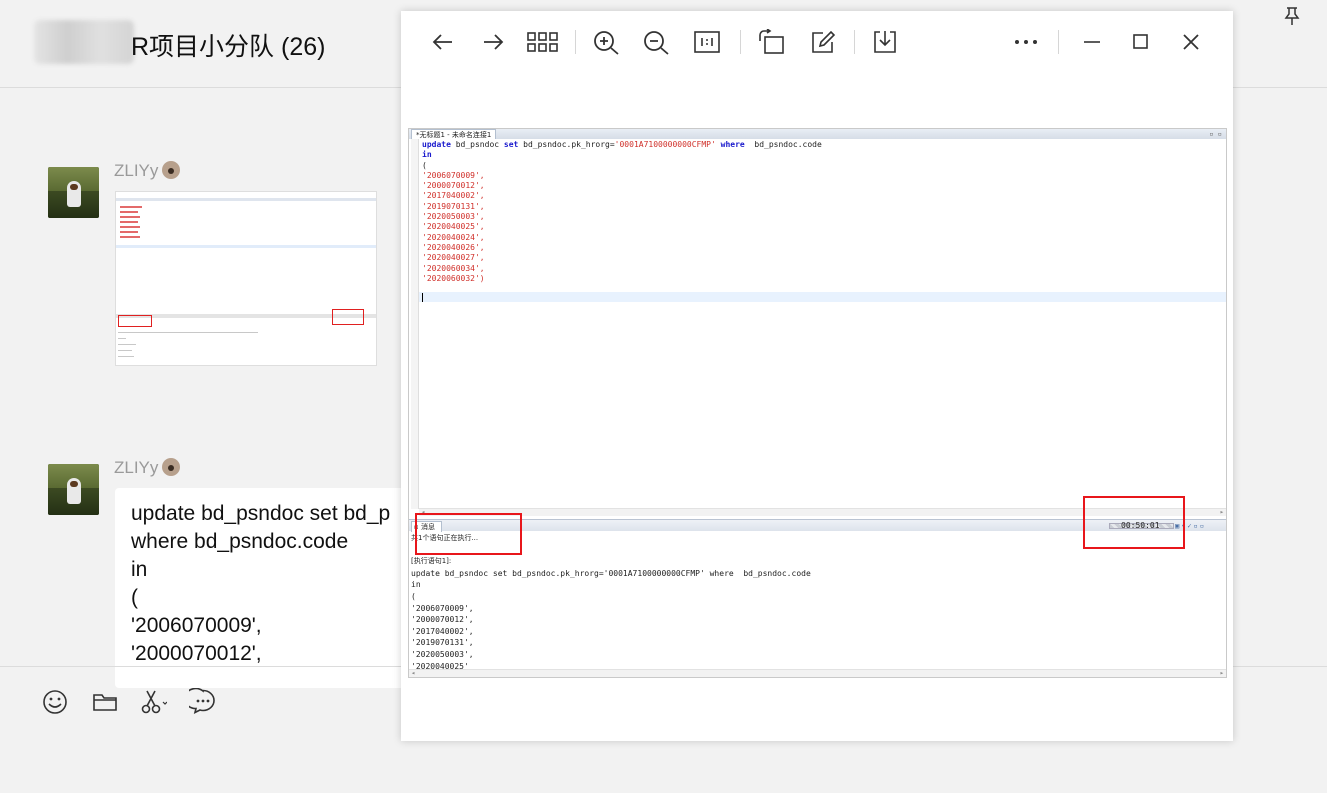  What do you see at coordinates (442, 654) in the screenshot?
I see `output-line: '2020050003',` at bounding box center [442, 654].